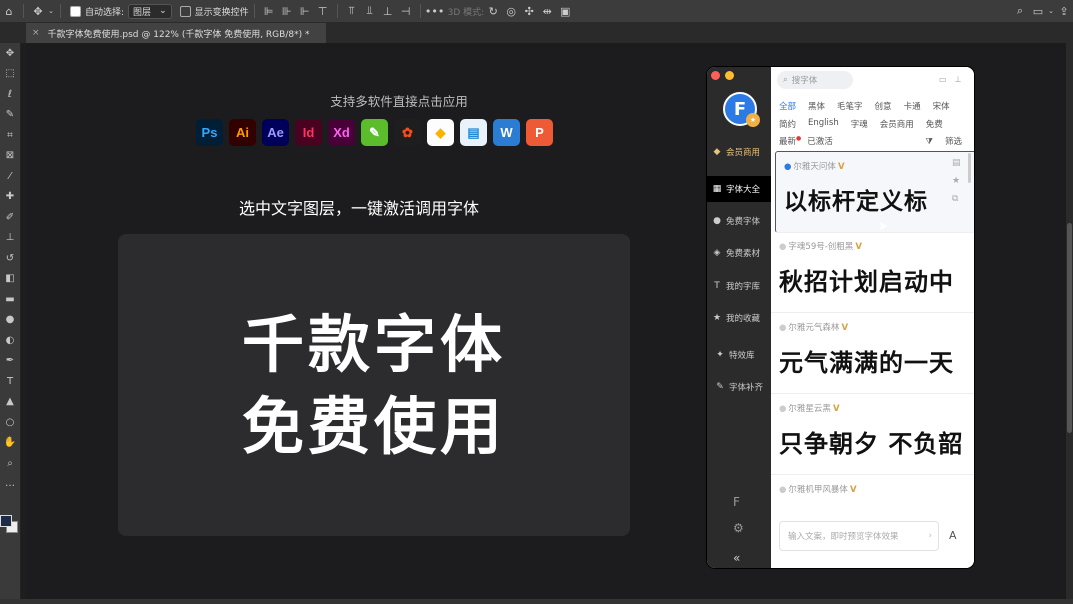 The width and height of the screenshot is (1073, 604). What do you see at coordinates (897, 124) in the screenshot?
I see `category-tab: 会员商用` at bounding box center [897, 124].